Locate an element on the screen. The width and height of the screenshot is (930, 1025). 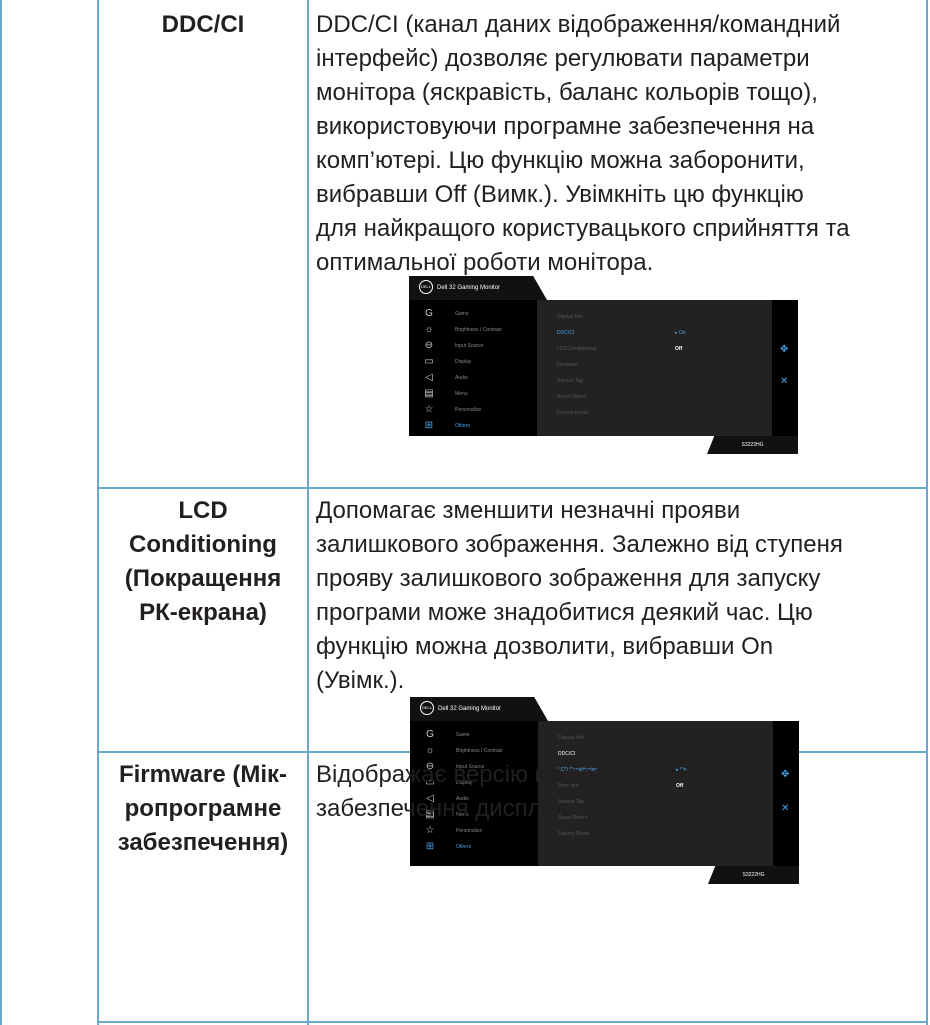
osd-menu-item-input-source: ⊖ Input Source is located at coordinates (454, 345).